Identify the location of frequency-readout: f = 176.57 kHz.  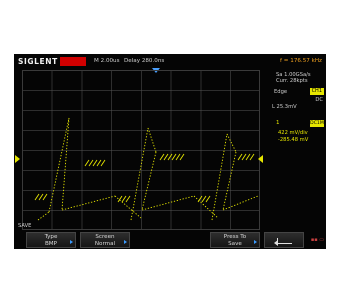
(301, 61).